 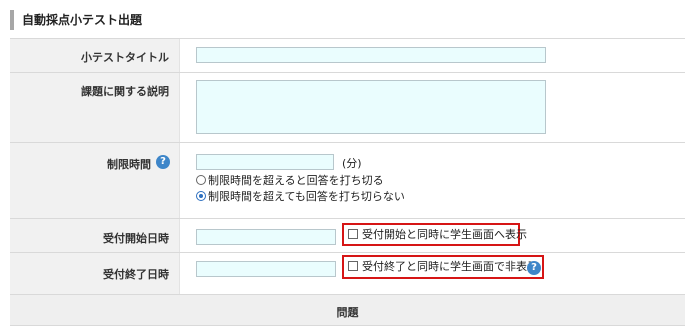 I want to click on end-datetime-label: 受付終了日時, so click(x=136, y=274).